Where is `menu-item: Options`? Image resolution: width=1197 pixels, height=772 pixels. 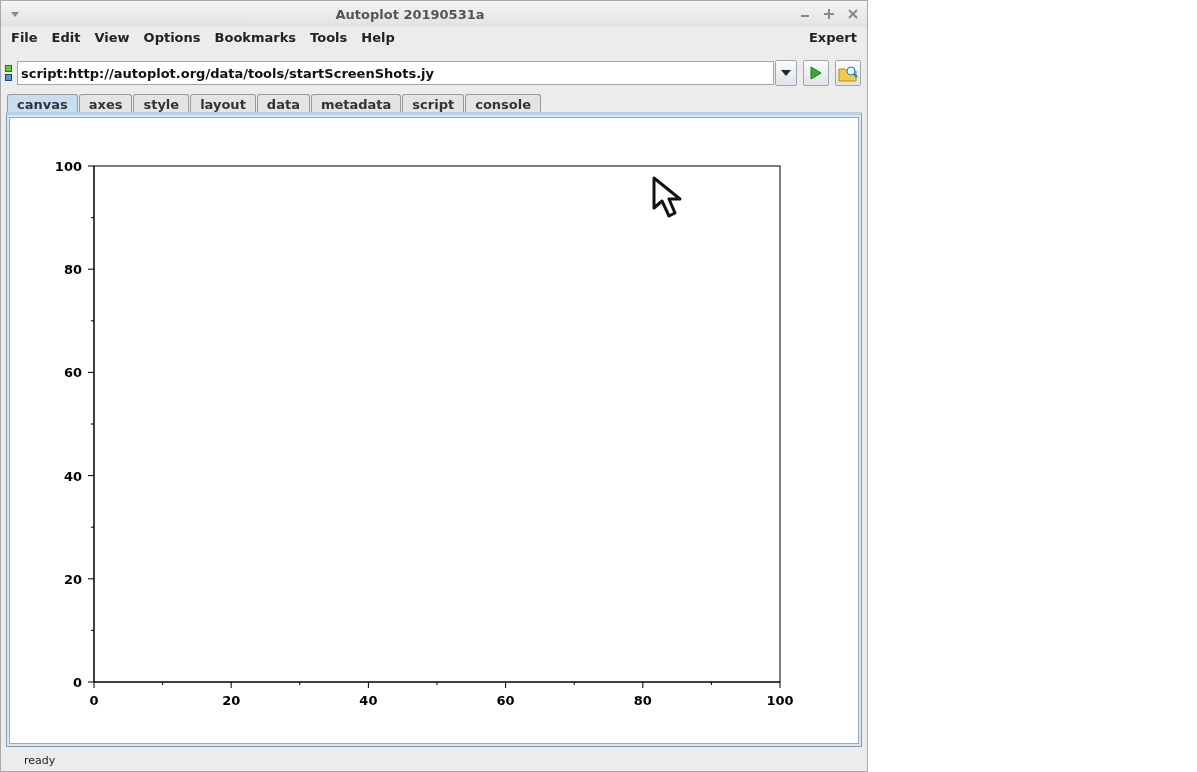 menu-item: Options is located at coordinates (172, 37).